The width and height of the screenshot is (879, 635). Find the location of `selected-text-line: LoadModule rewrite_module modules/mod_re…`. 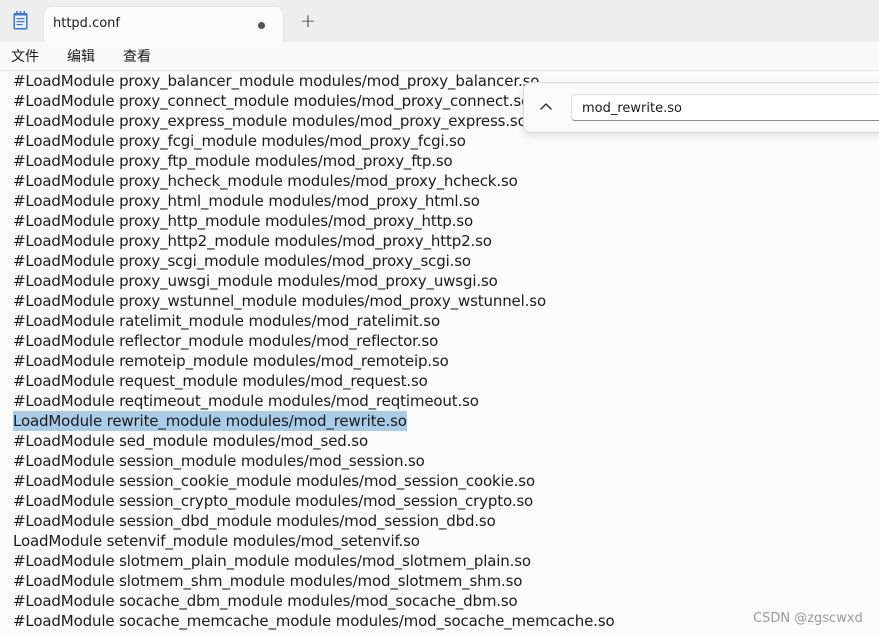

selected-text-line: LoadModule rewrite_module modules/mod_re… is located at coordinates (210, 421).